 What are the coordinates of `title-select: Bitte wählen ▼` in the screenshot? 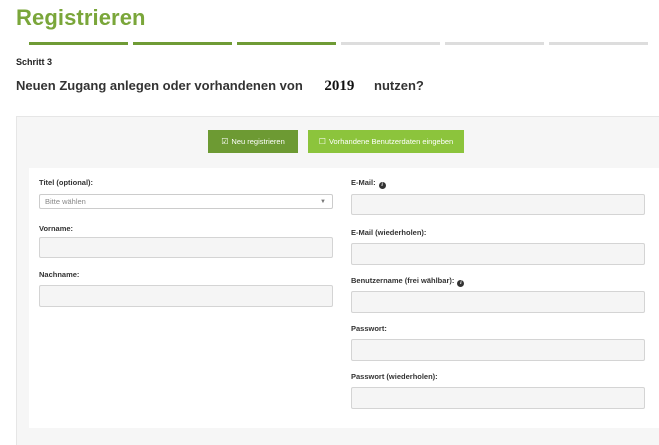 It's located at (186, 201).